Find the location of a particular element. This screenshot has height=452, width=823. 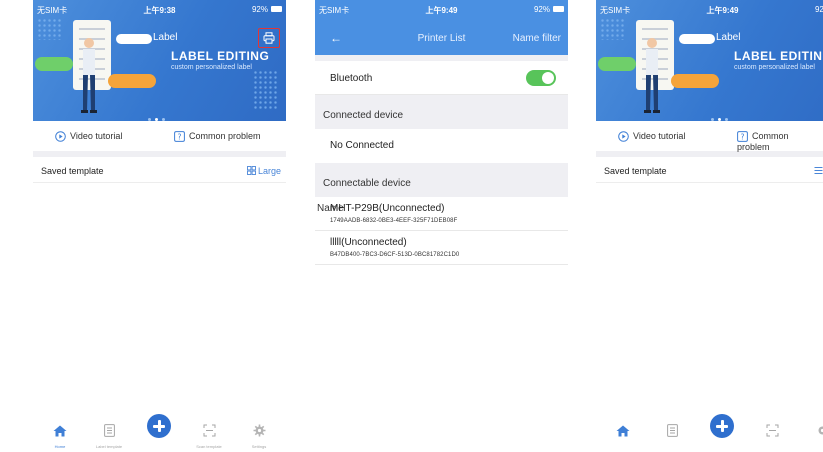

tab-bar is located at coordinates (709, 433).